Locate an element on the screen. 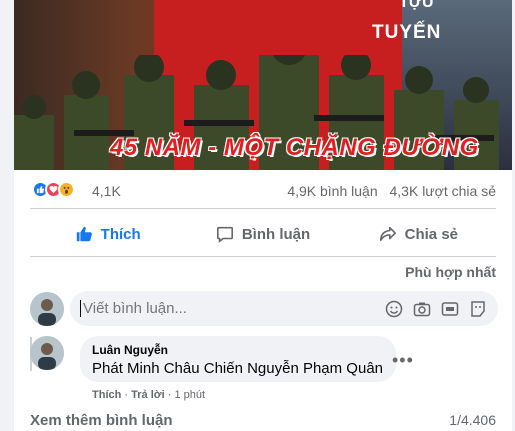 This screenshot has height=431, width=515. post-stats: 4,1K 4,9K bình luận 4,3K lượt chia sẻ is located at coordinates (263, 190).